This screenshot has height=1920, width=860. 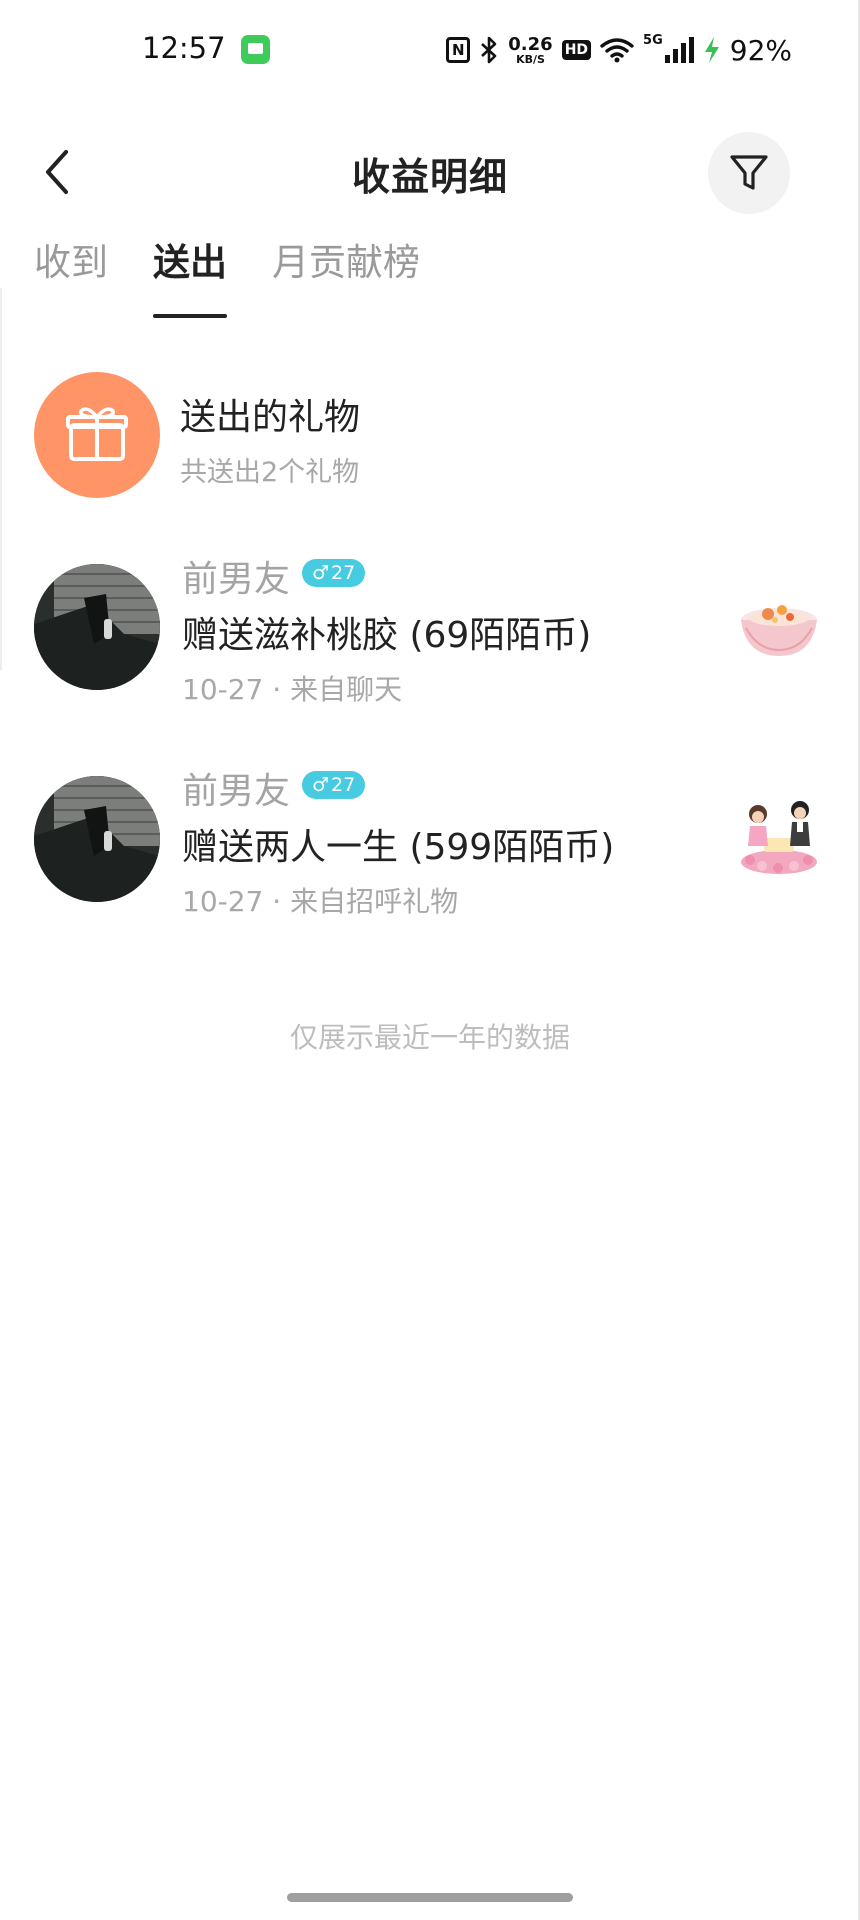 I want to click on gift-description: 赠送两人一生 (599陌陌币), so click(x=398, y=847).